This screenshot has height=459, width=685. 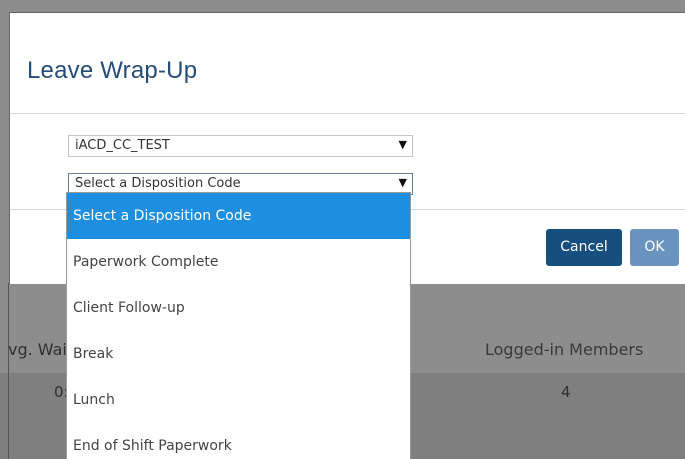 I want to click on column-header-avg-wait: vg. Wai, so click(x=37, y=349).